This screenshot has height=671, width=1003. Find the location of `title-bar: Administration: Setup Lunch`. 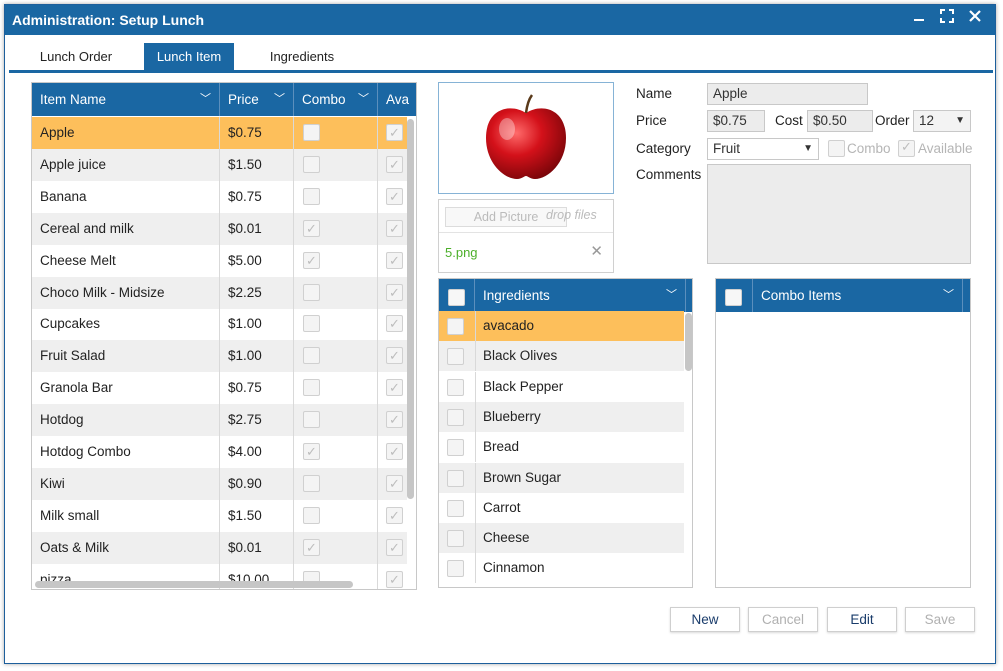

title-bar: Administration: Setup Lunch is located at coordinates (500, 20).